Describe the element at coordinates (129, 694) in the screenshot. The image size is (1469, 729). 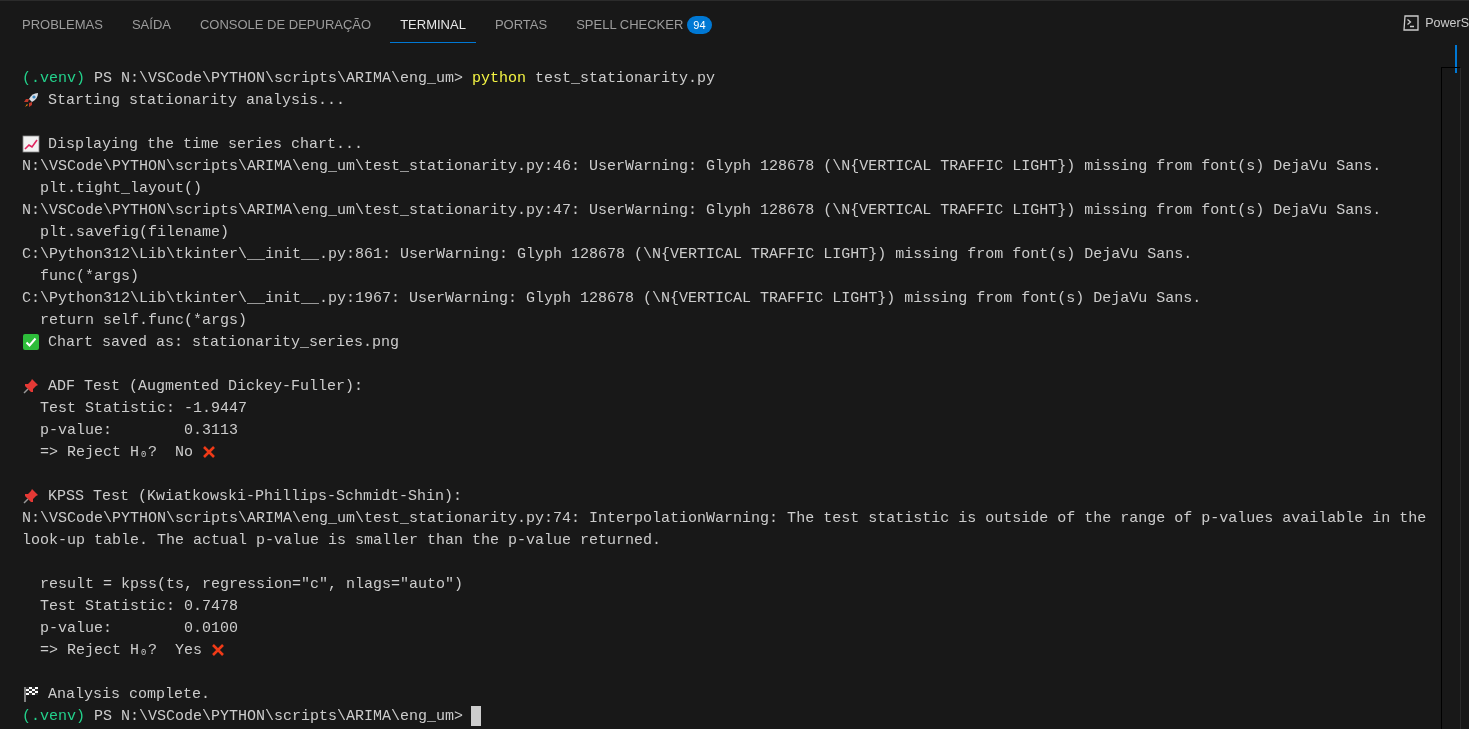
I see `output-line: Analysis complete.` at that location.